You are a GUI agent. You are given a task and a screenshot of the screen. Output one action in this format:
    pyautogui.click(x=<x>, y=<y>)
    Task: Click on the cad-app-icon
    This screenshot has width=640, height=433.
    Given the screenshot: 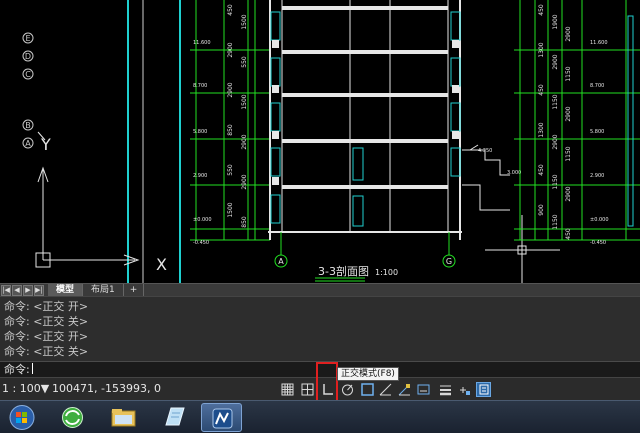 What is the action you would take?
    pyautogui.click(x=221, y=417)
    